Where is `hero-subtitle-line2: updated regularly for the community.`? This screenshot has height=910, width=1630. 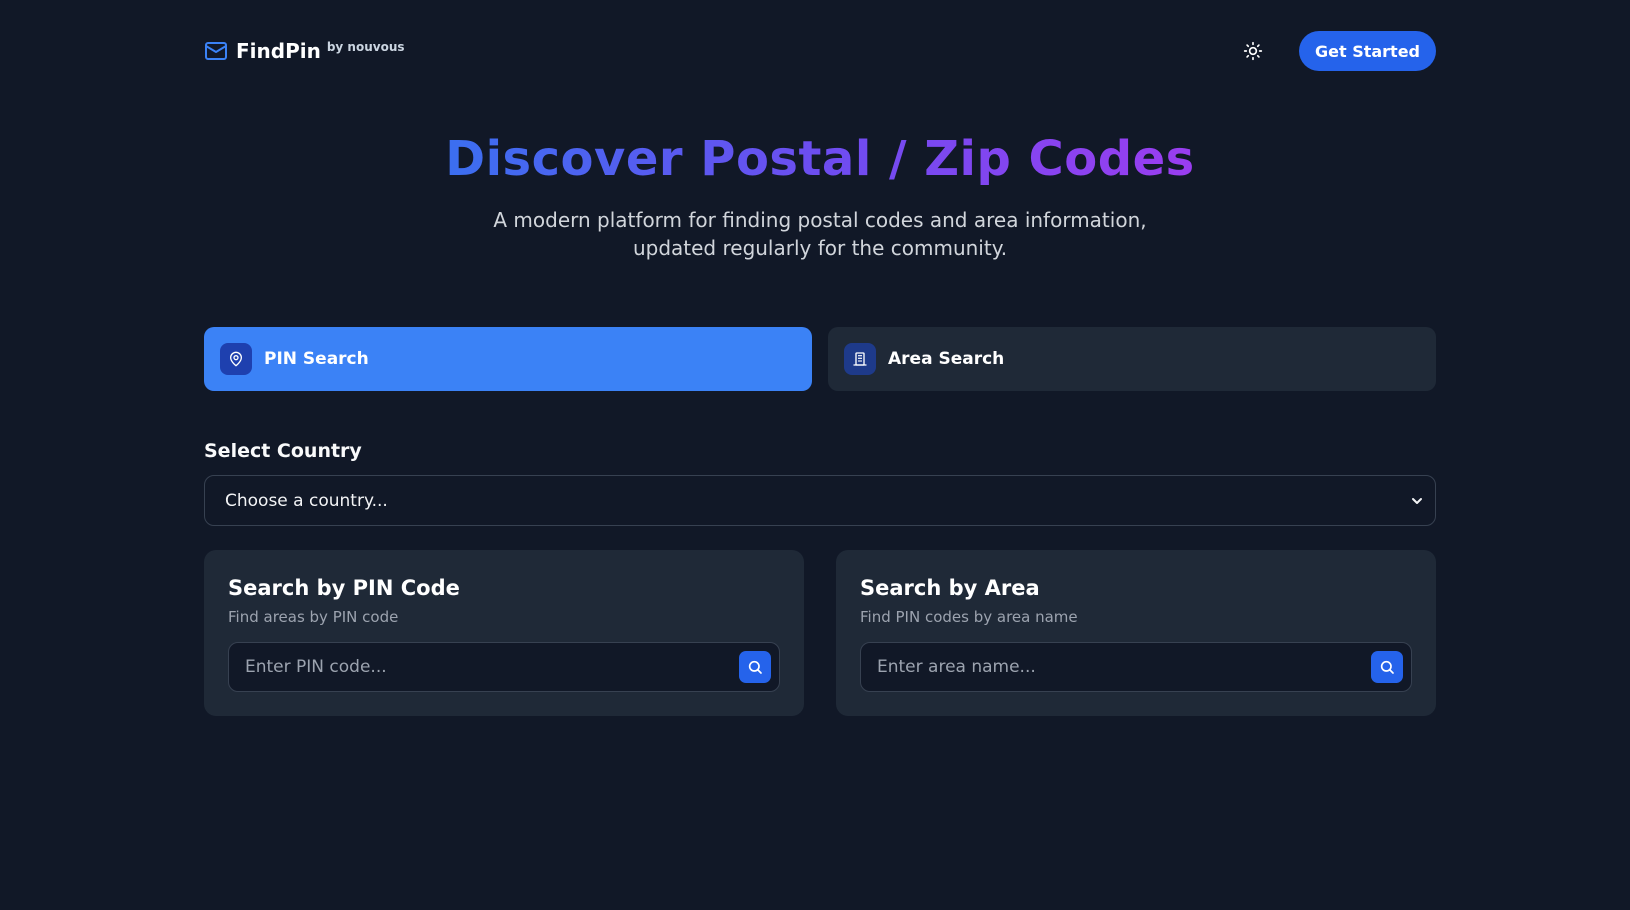 hero-subtitle-line2: updated regularly for the community. is located at coordinates (820, 248).